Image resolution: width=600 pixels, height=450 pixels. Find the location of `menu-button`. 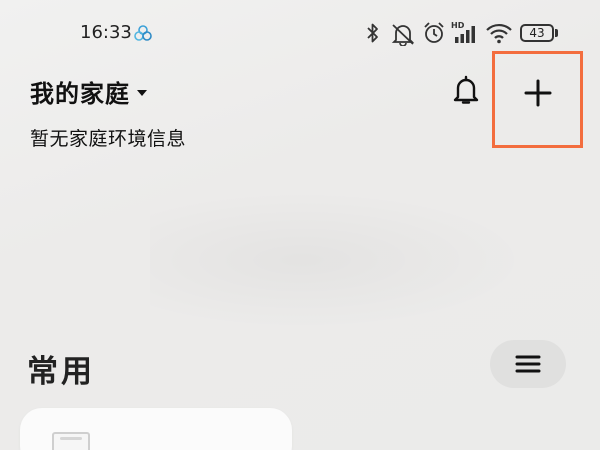

menu-button is located at coordinates (528, 364).